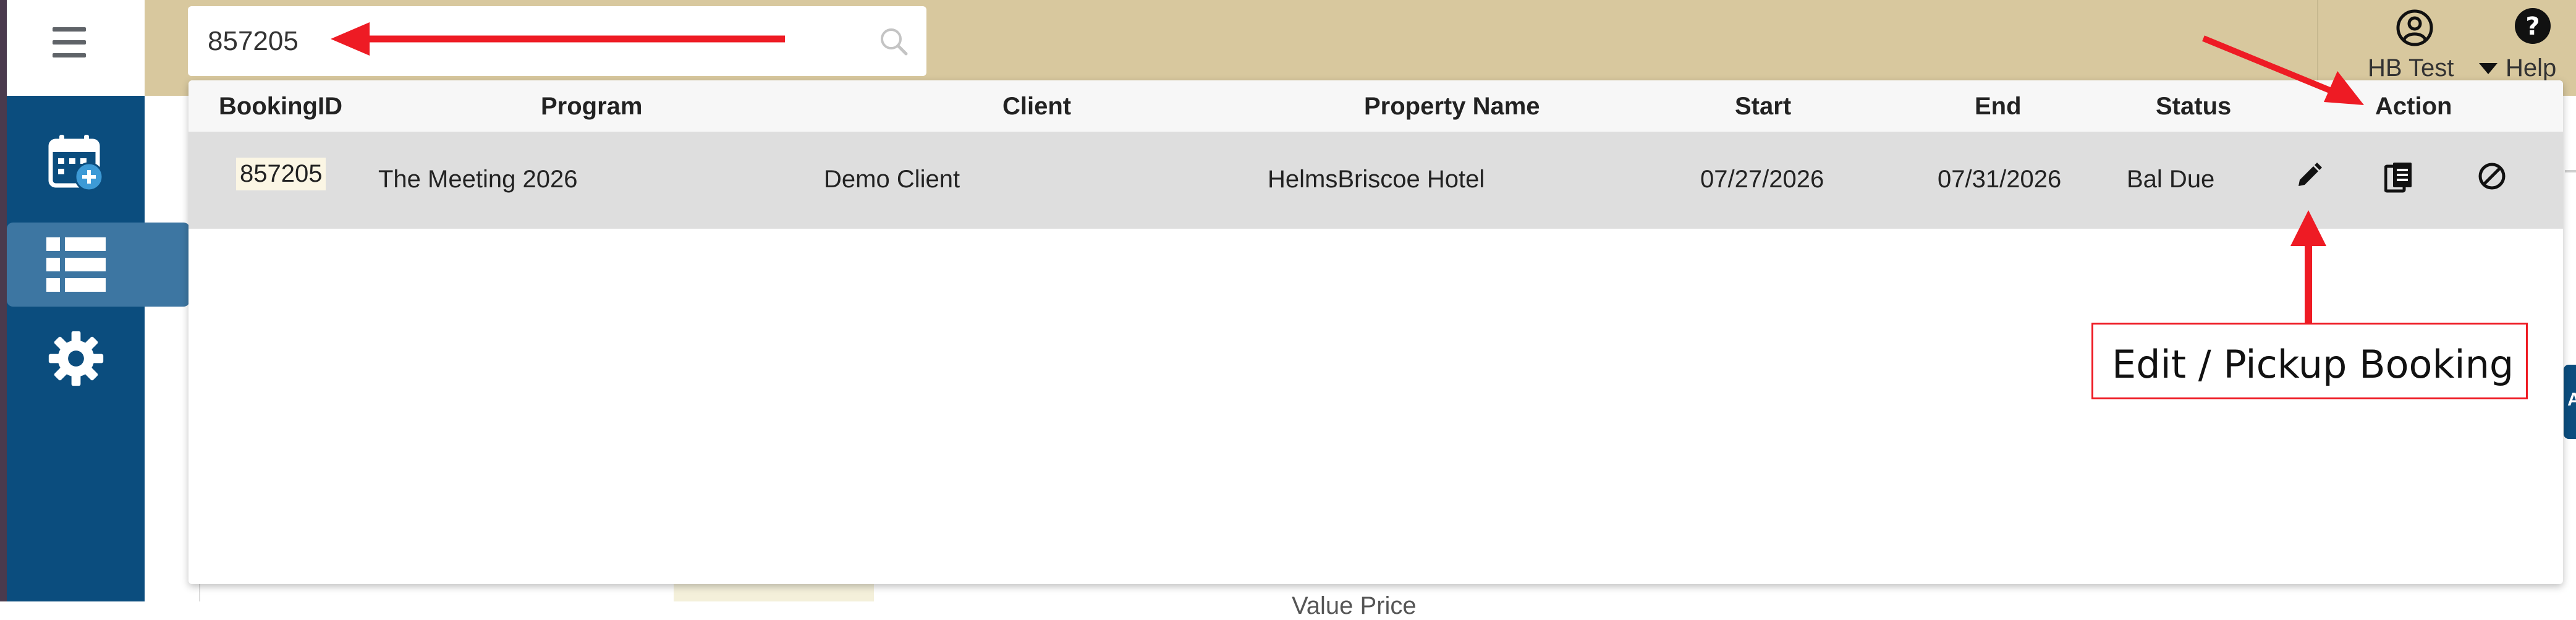 This screenshot has width=2576, height=620. I want to click on annotation-callout: Edit / Pickup Booking, so click(2309, 361).